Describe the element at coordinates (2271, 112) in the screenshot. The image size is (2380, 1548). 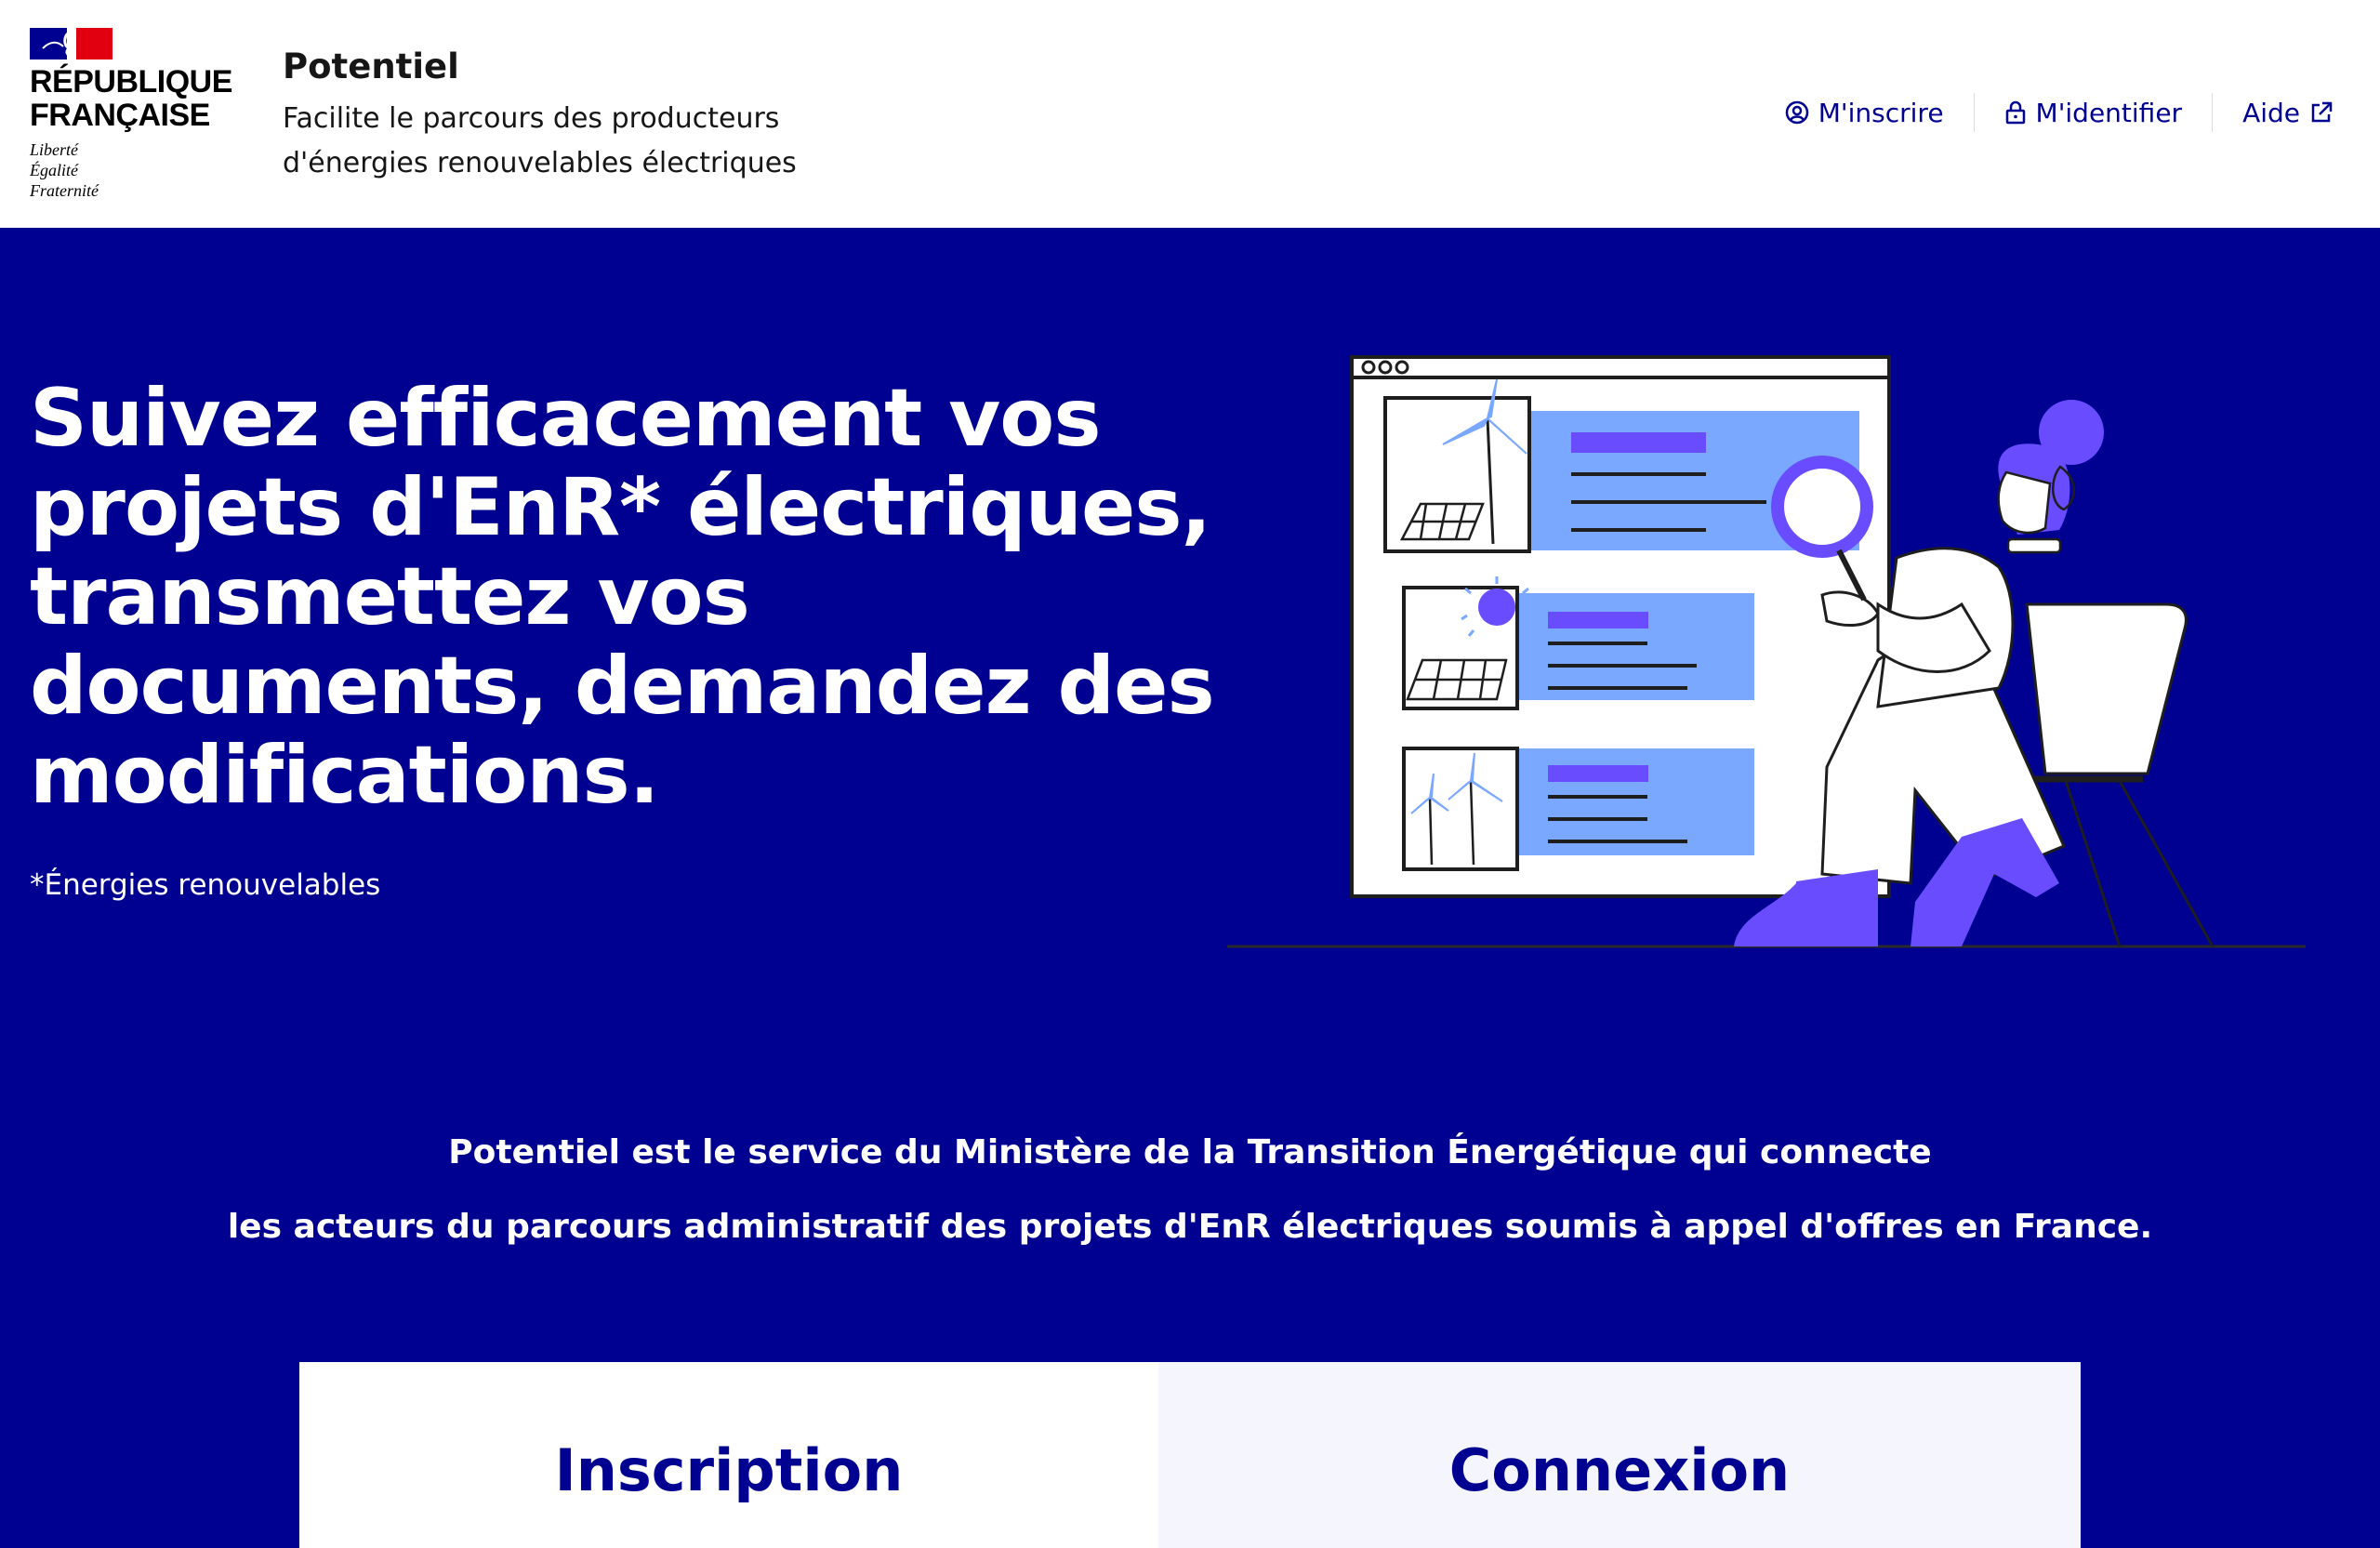
I see `help-label: Aide` at that location.